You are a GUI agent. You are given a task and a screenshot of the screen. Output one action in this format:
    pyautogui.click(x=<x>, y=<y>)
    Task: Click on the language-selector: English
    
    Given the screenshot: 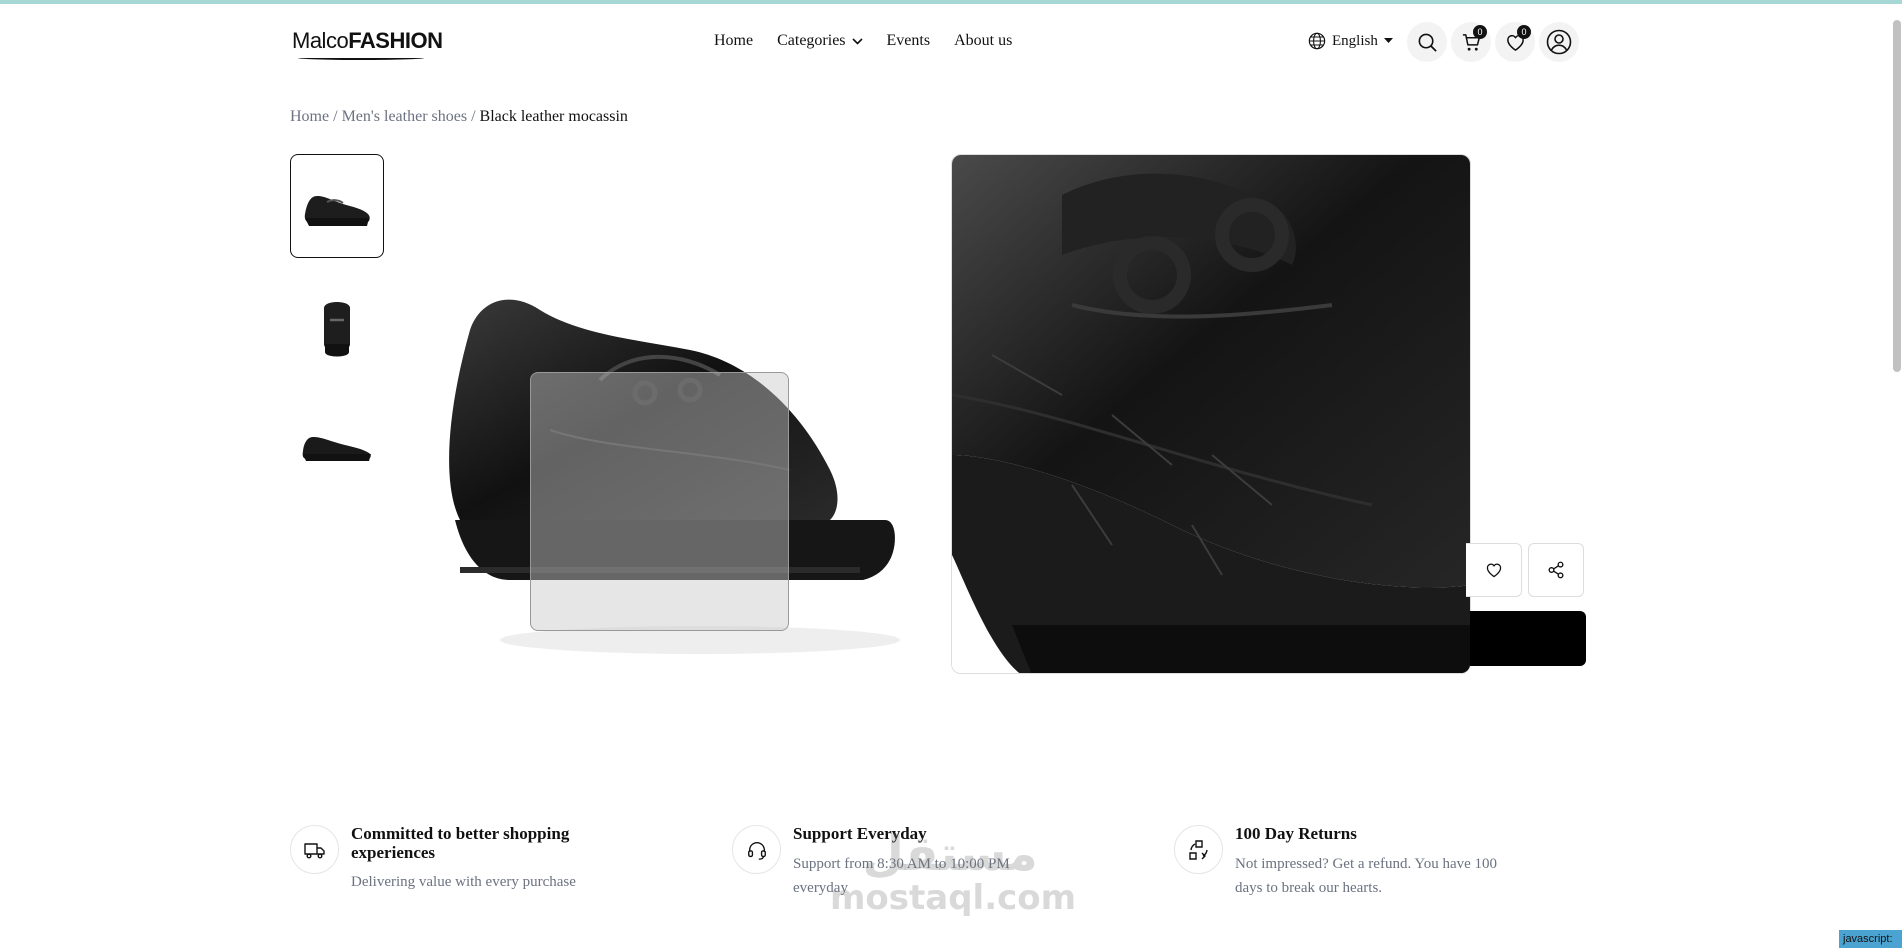 What is the action you would take?
    pyautogui.click(x=1350, y=41)
    